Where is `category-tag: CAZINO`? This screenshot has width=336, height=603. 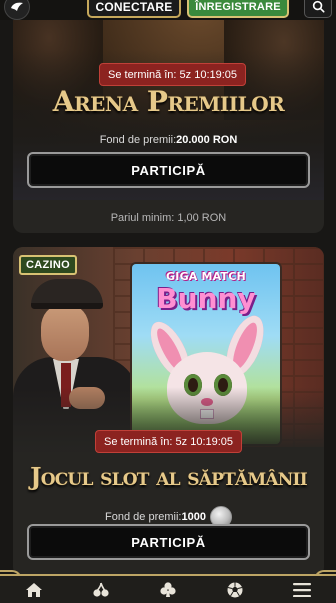
category-tag: CAZINO is located at coordinates (48, 265).